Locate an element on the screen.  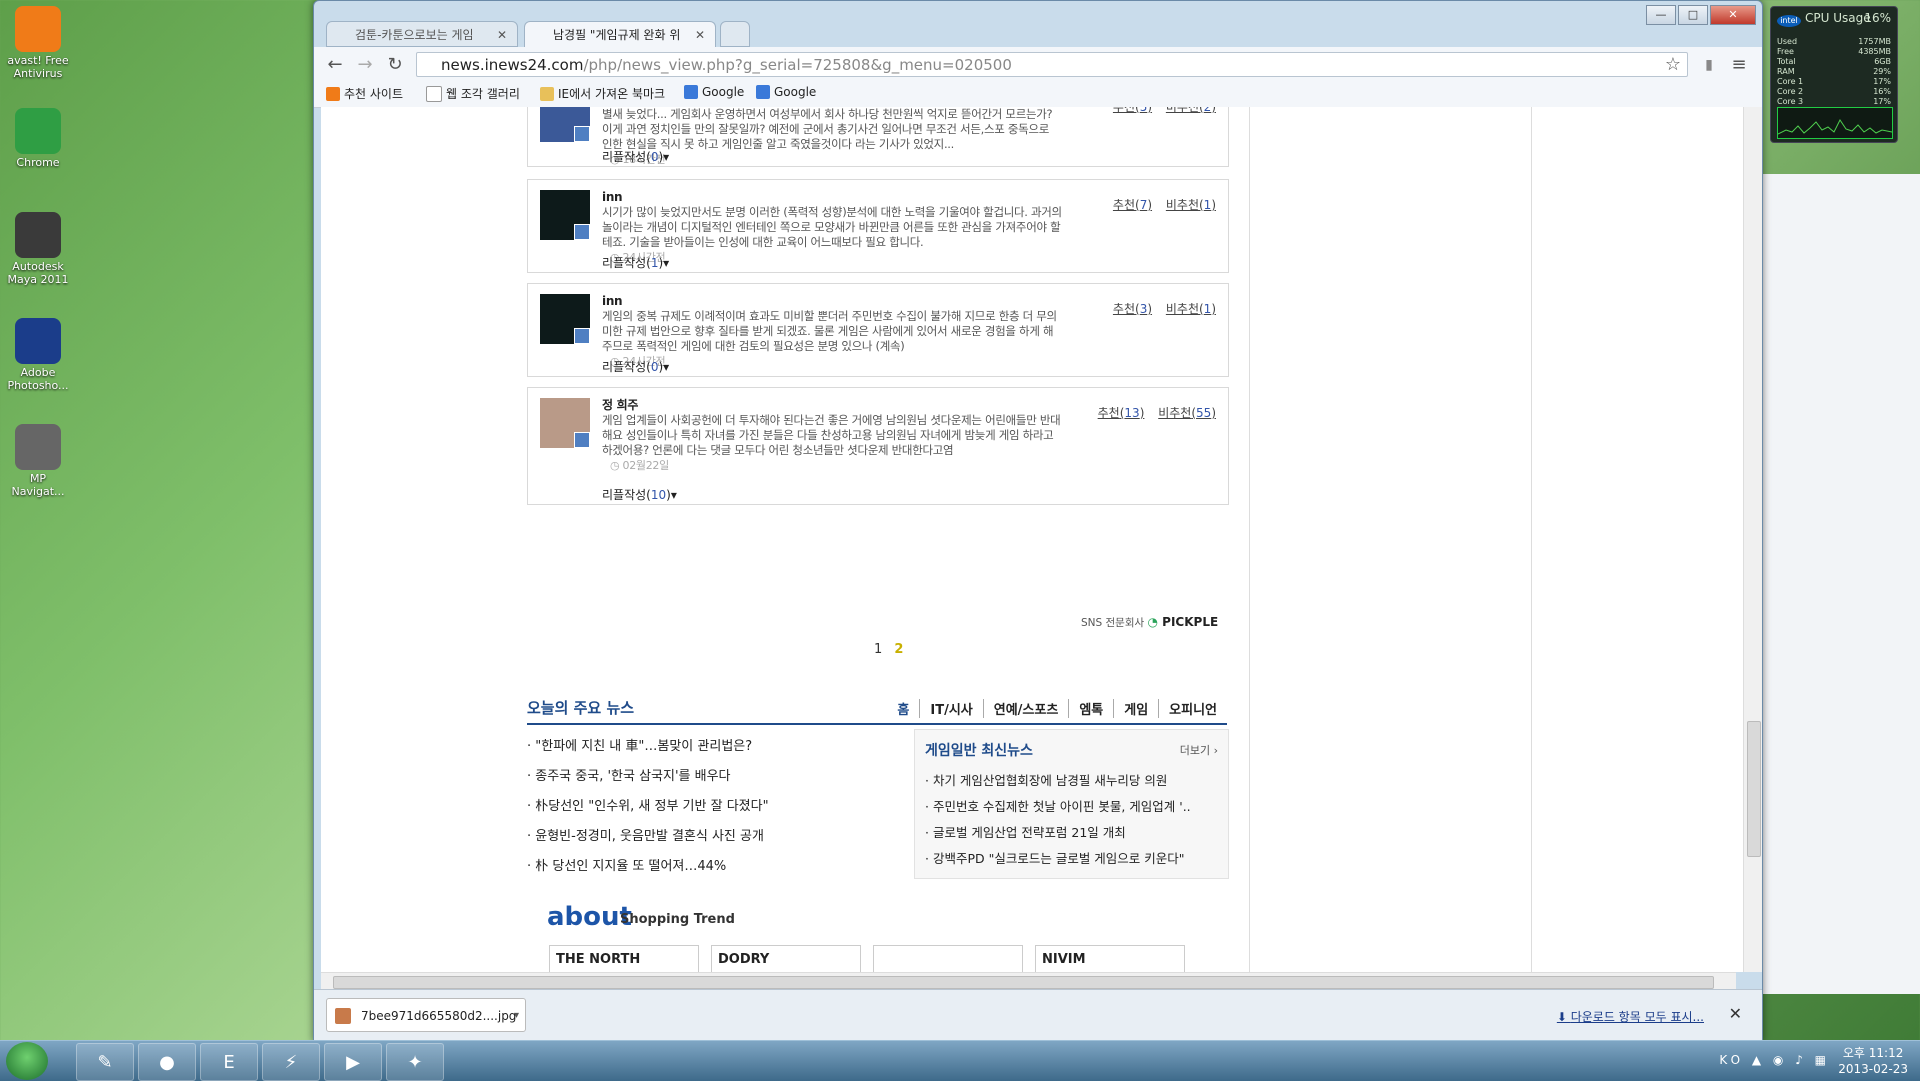
news-tab: 게임 is located at coordinates (1135, 708).